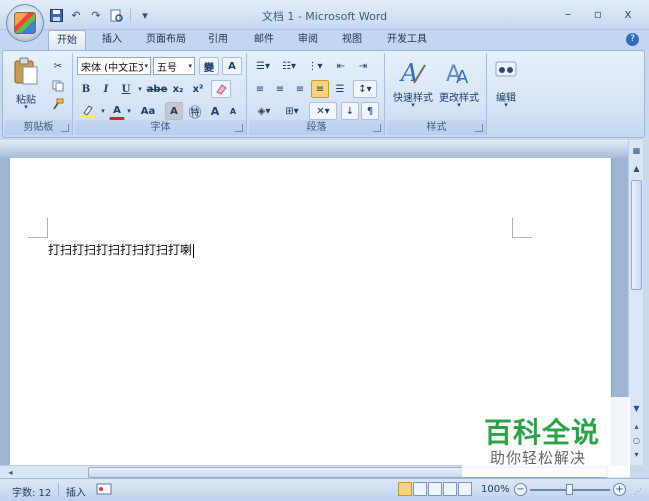 This screenshot has width=649, height=501. I want to click on styles-group: A 快速样式 ▾ A A 更改样式 ▾ 样式, so click(437, 94).